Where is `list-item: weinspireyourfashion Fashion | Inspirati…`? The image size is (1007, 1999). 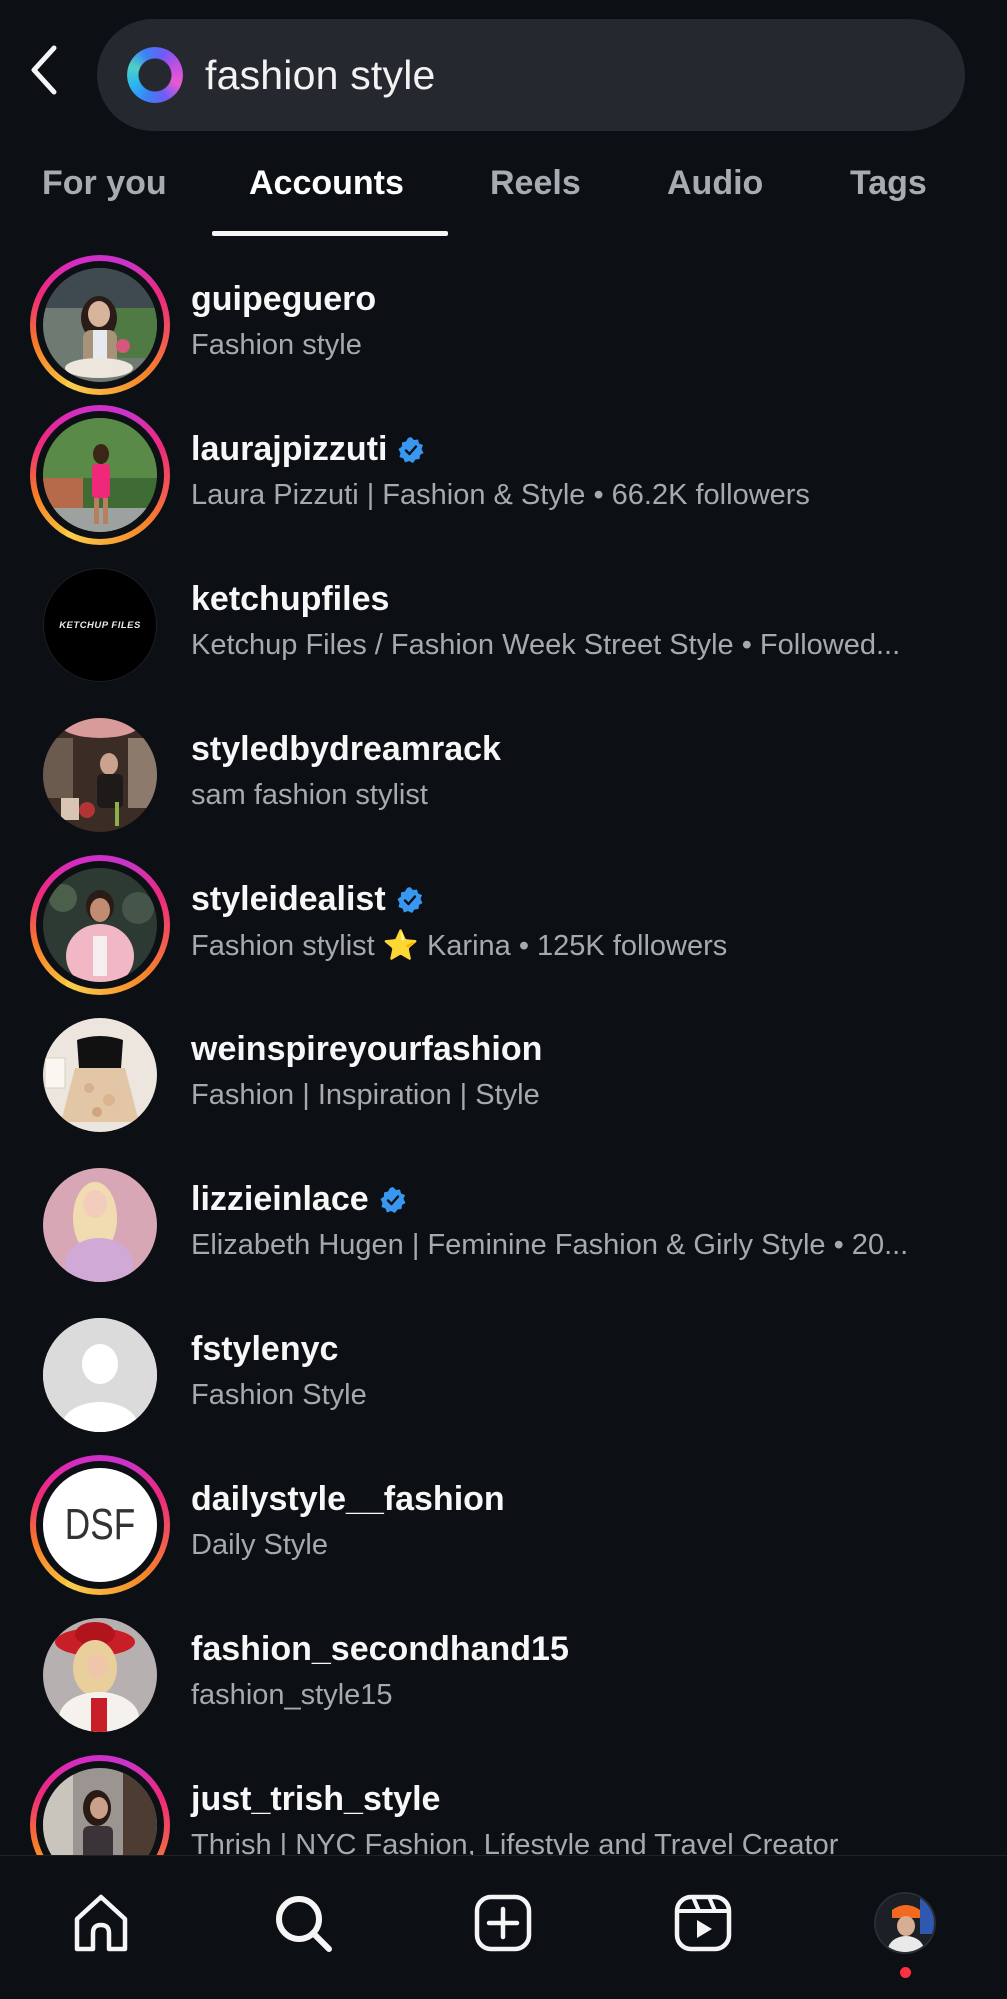 list-item: weinspireyourfashion Fashion | Inspirati… is located at coordinates (503, 1065).